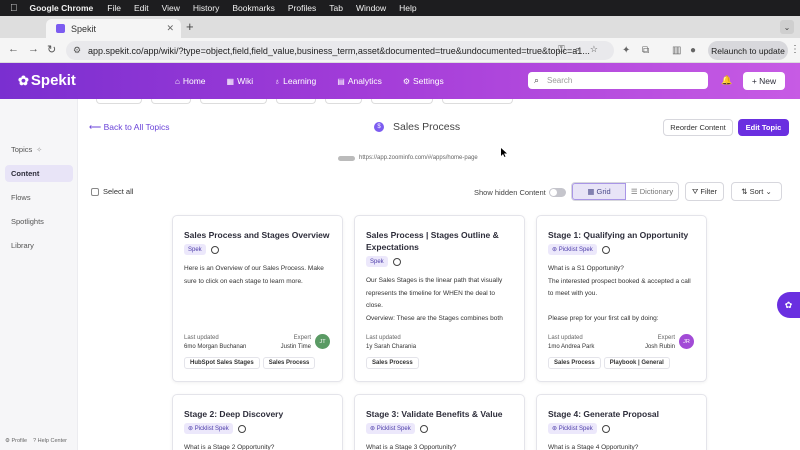  Describe the element at coordinates (659, 342) in the screenshot. I see `card-expert: Expert Josh Rubin` at that location.